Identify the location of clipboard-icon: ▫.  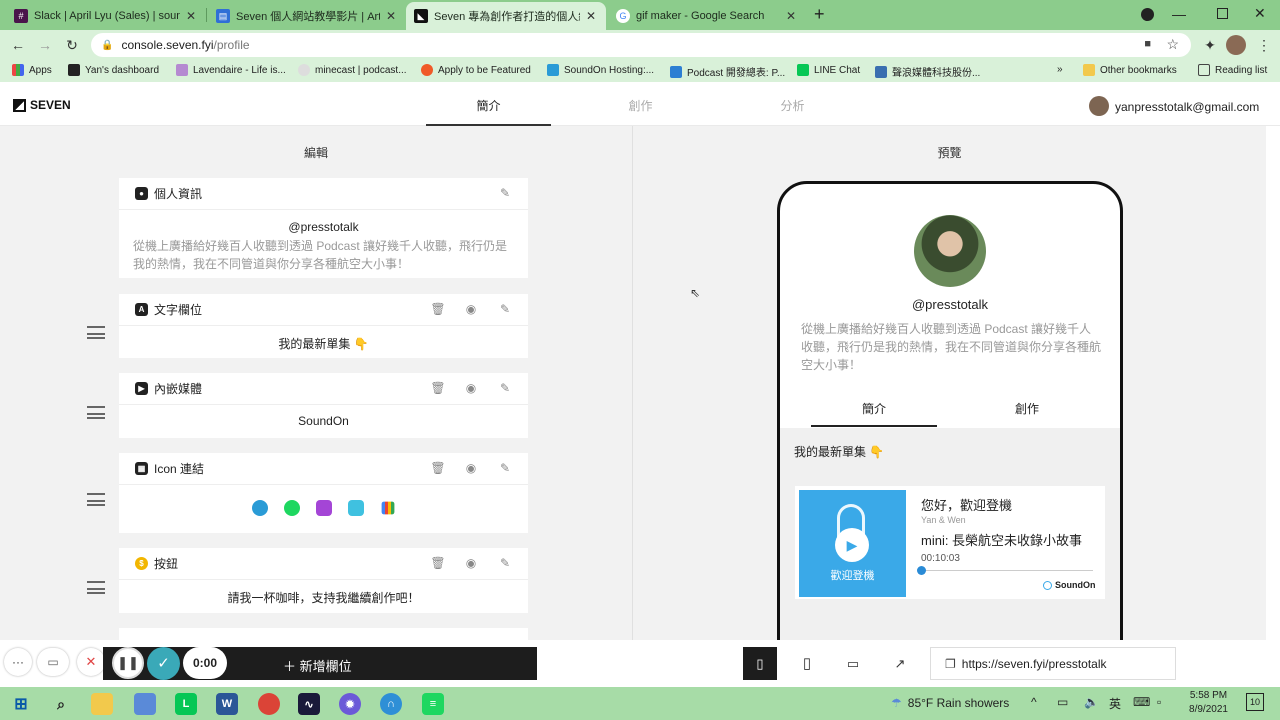
(1159, 702).